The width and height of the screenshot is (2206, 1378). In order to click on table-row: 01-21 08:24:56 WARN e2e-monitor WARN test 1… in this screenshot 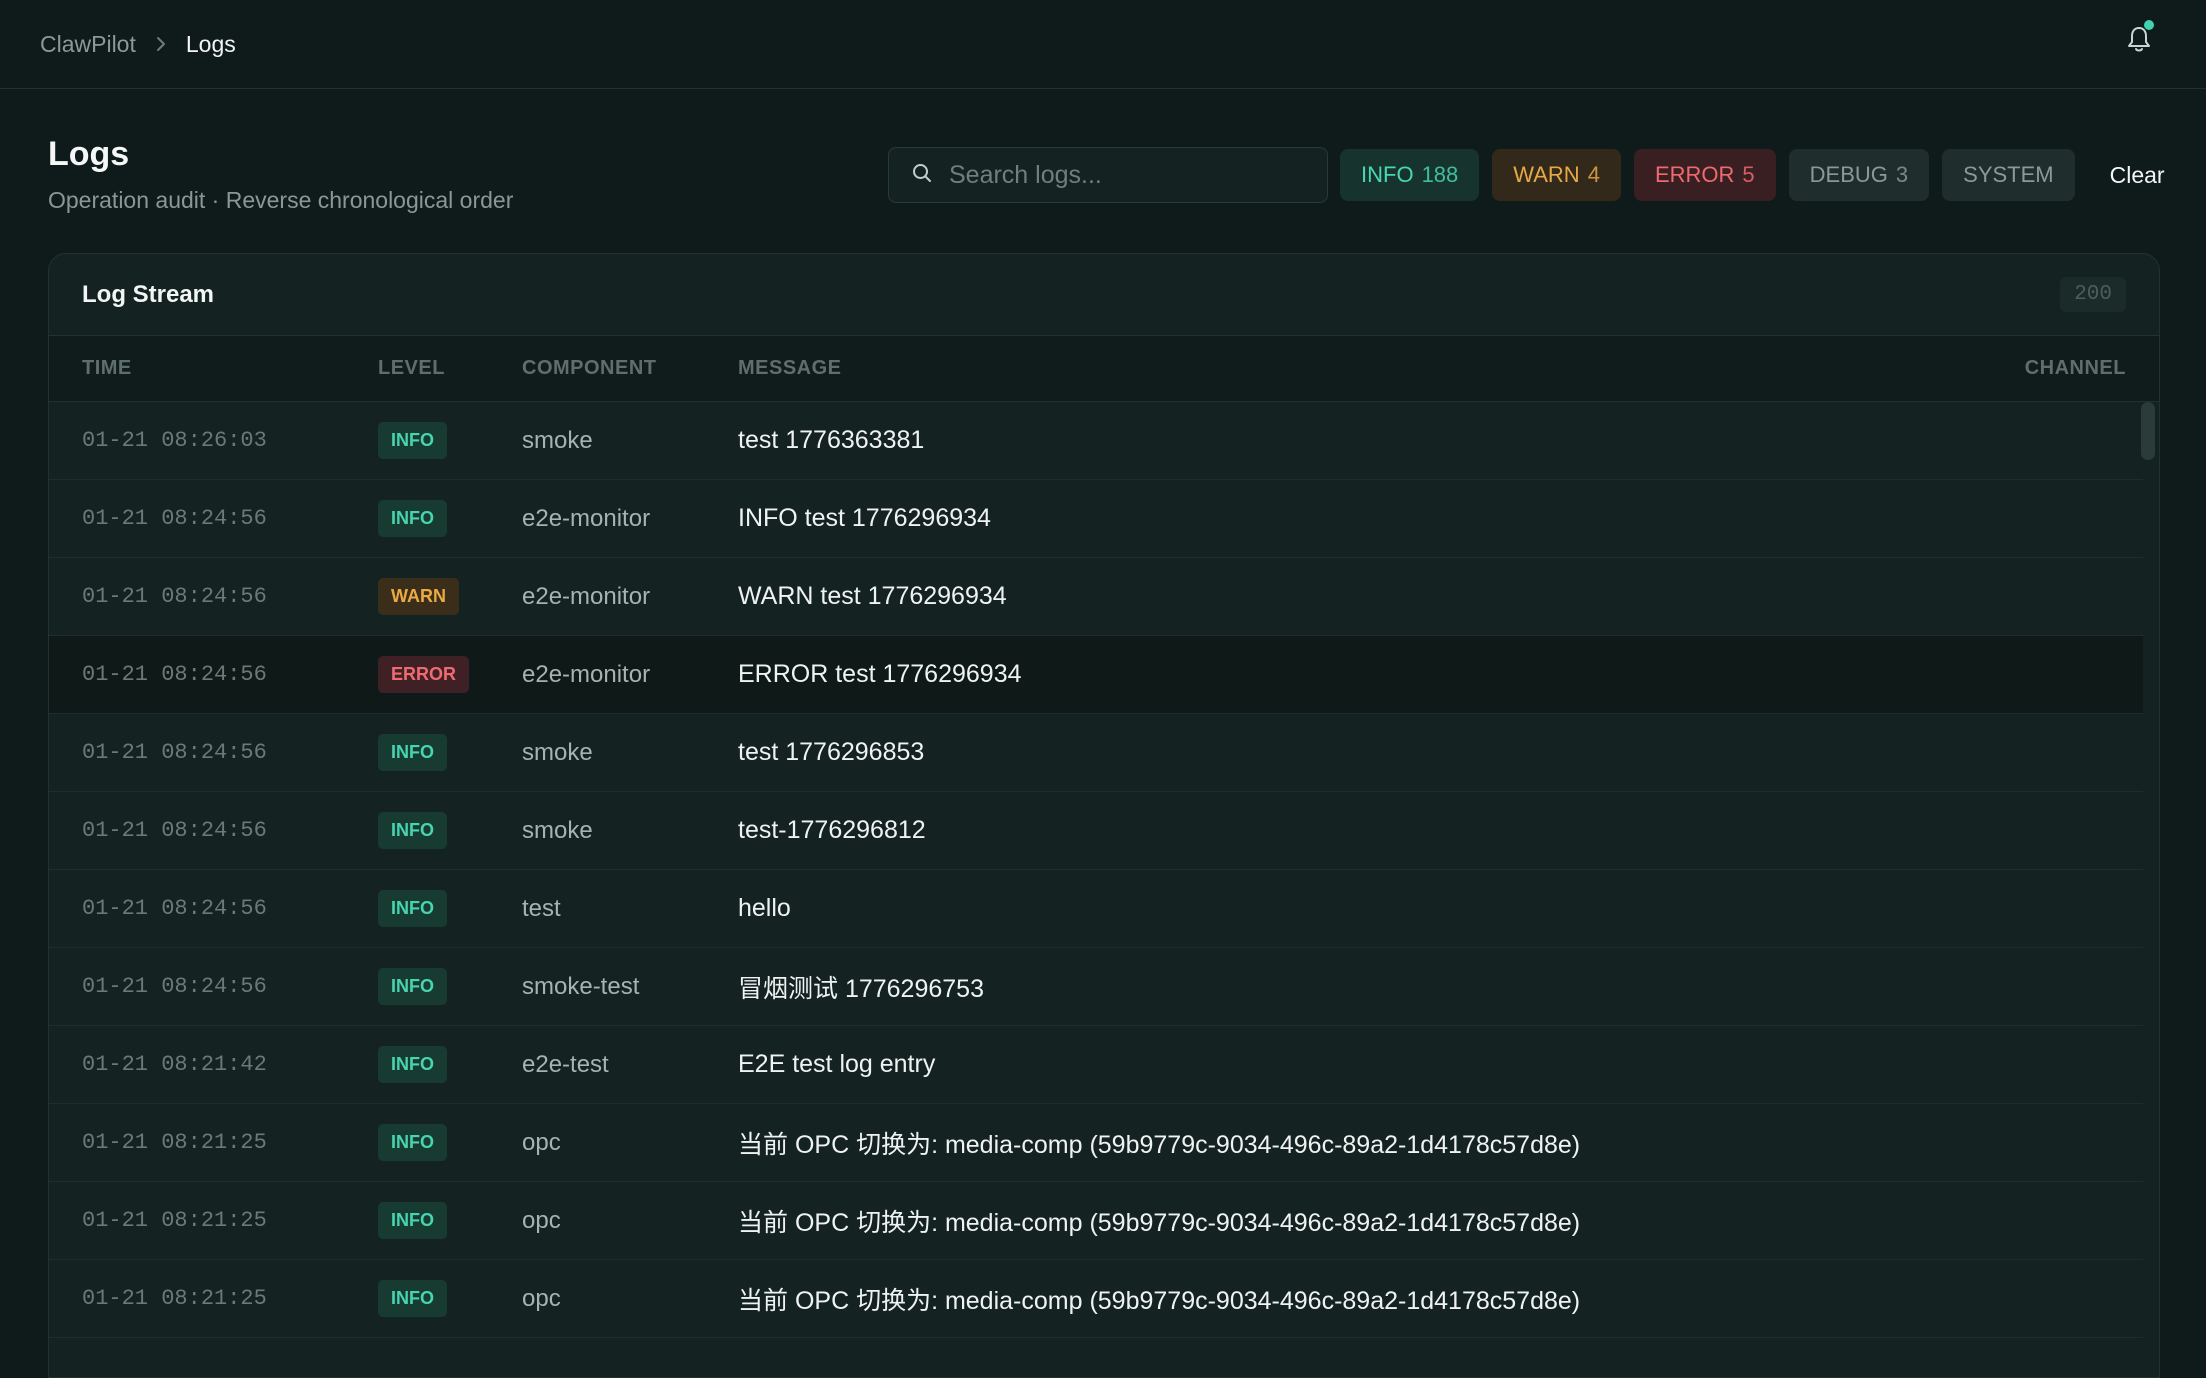, I will do `click(1096, 597)`.